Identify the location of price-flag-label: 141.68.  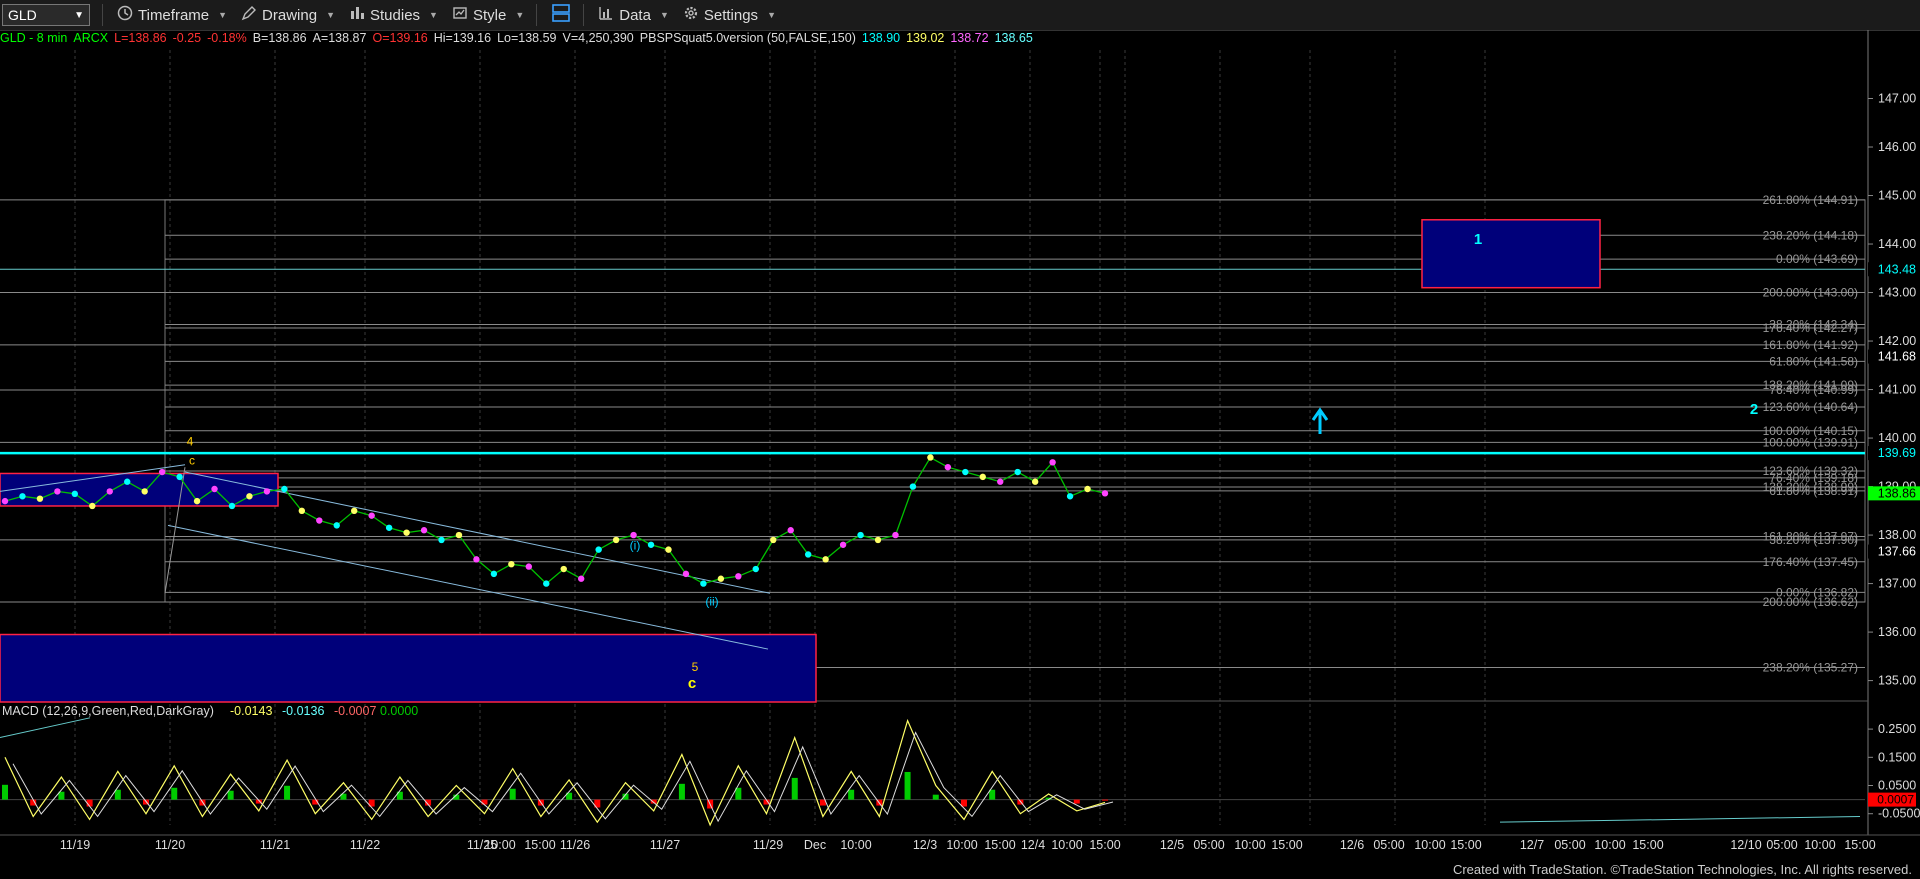
(1897, 357).